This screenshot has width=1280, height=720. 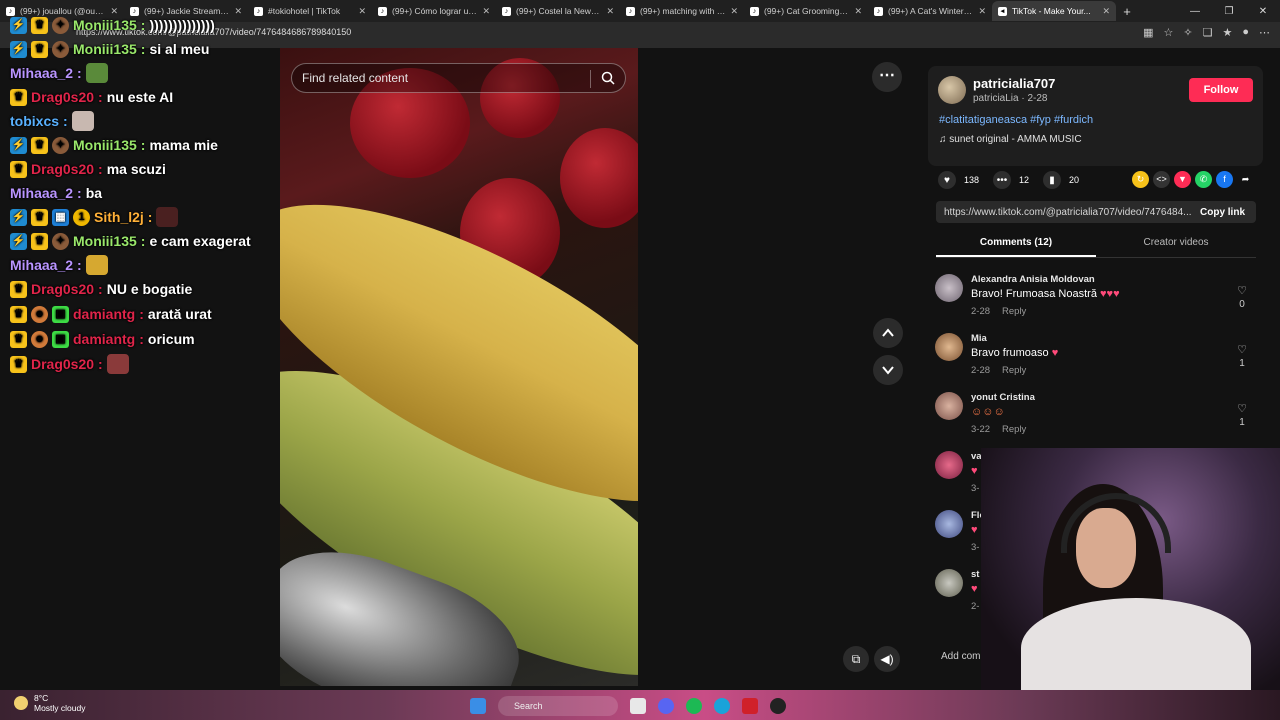 I want to click on extensions-icon: ✧, so click(x=1187, y=32).